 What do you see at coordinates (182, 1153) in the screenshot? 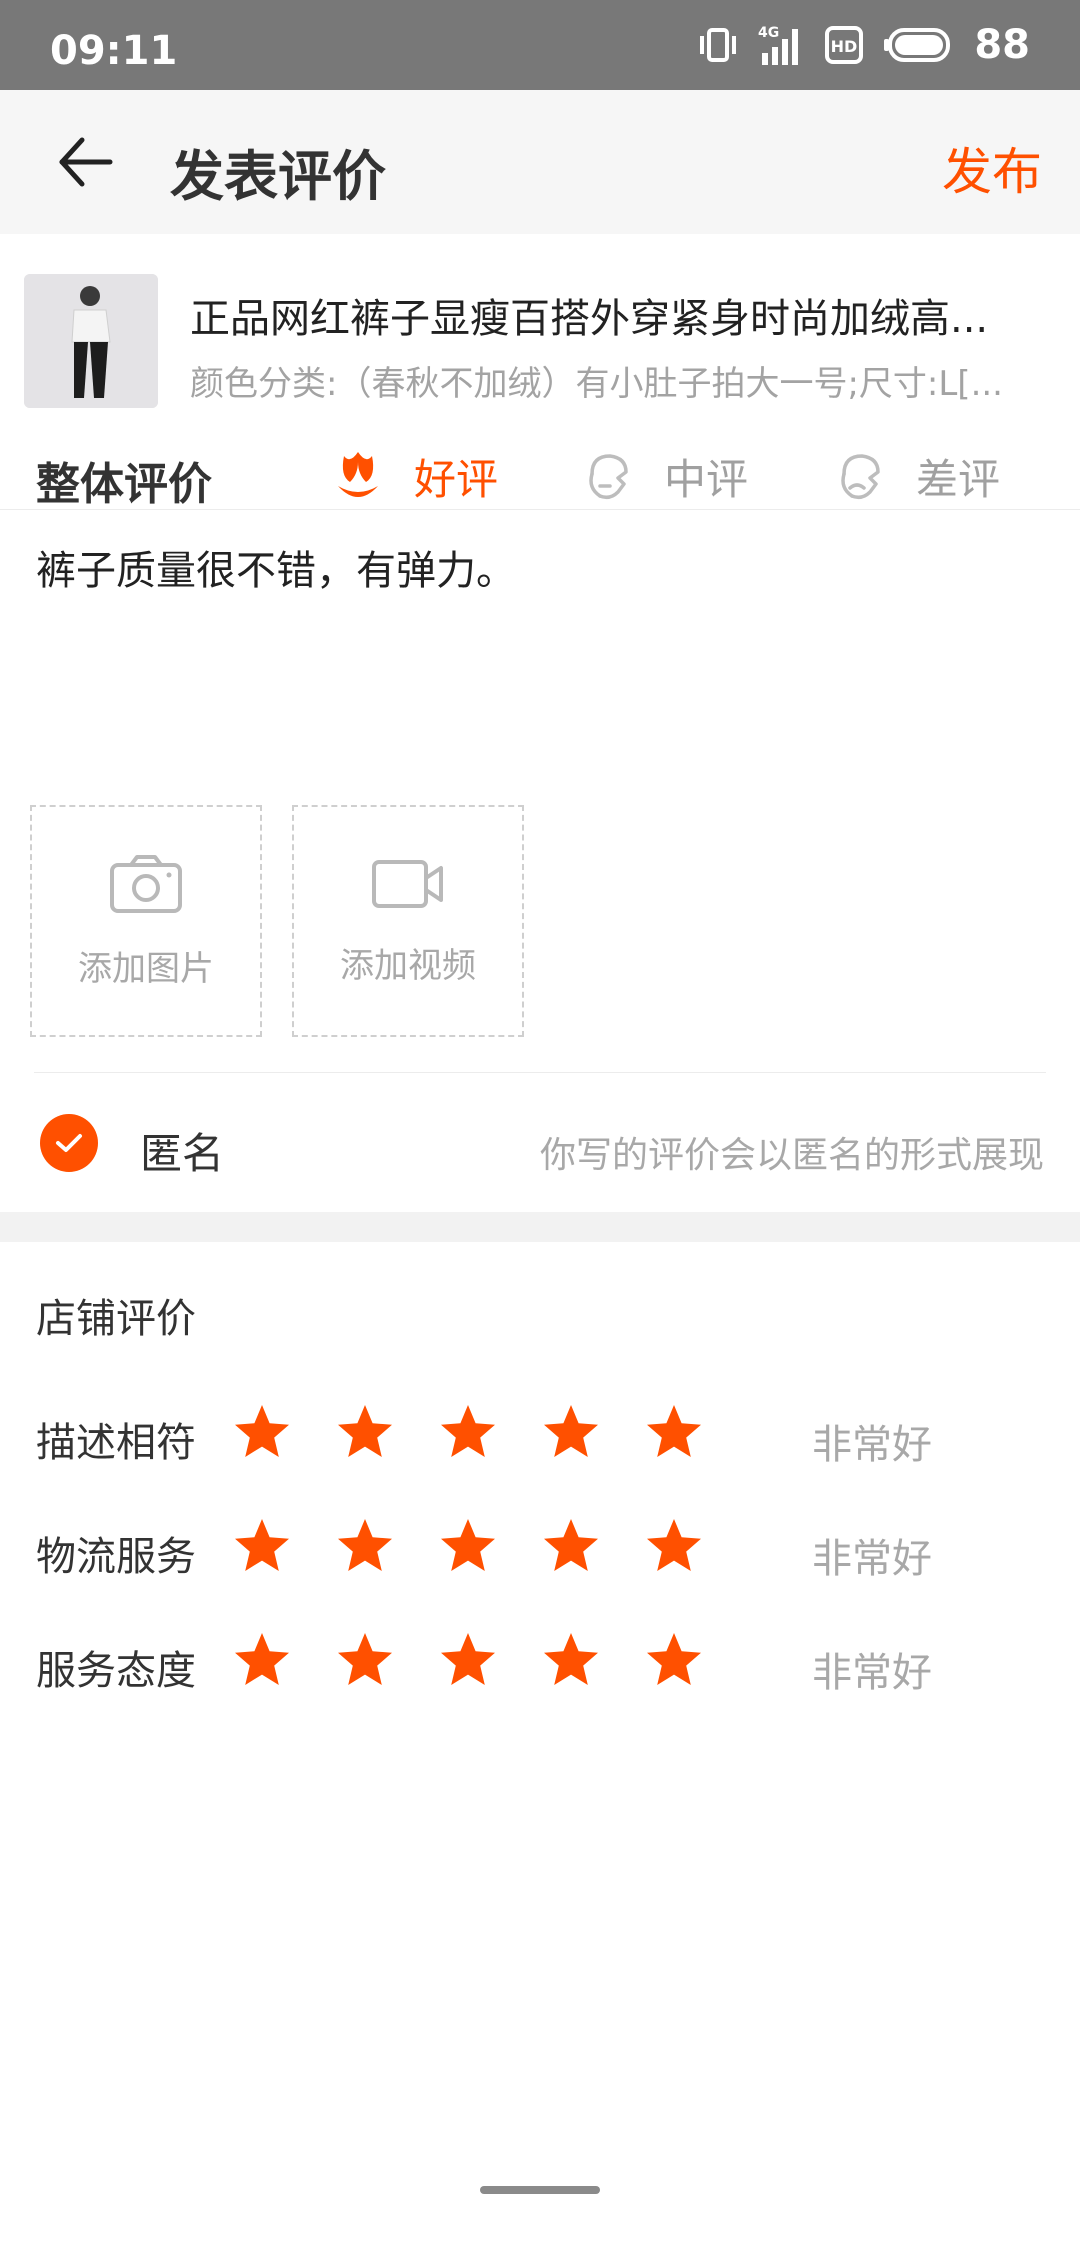
I see `anonymous-label: 匿名` at bounding box center [182, 1153].